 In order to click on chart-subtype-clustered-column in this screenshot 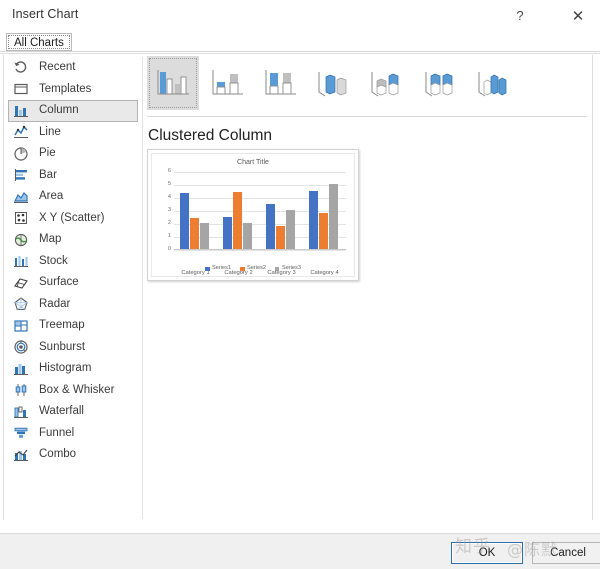, I will do `click(173, 83)`.